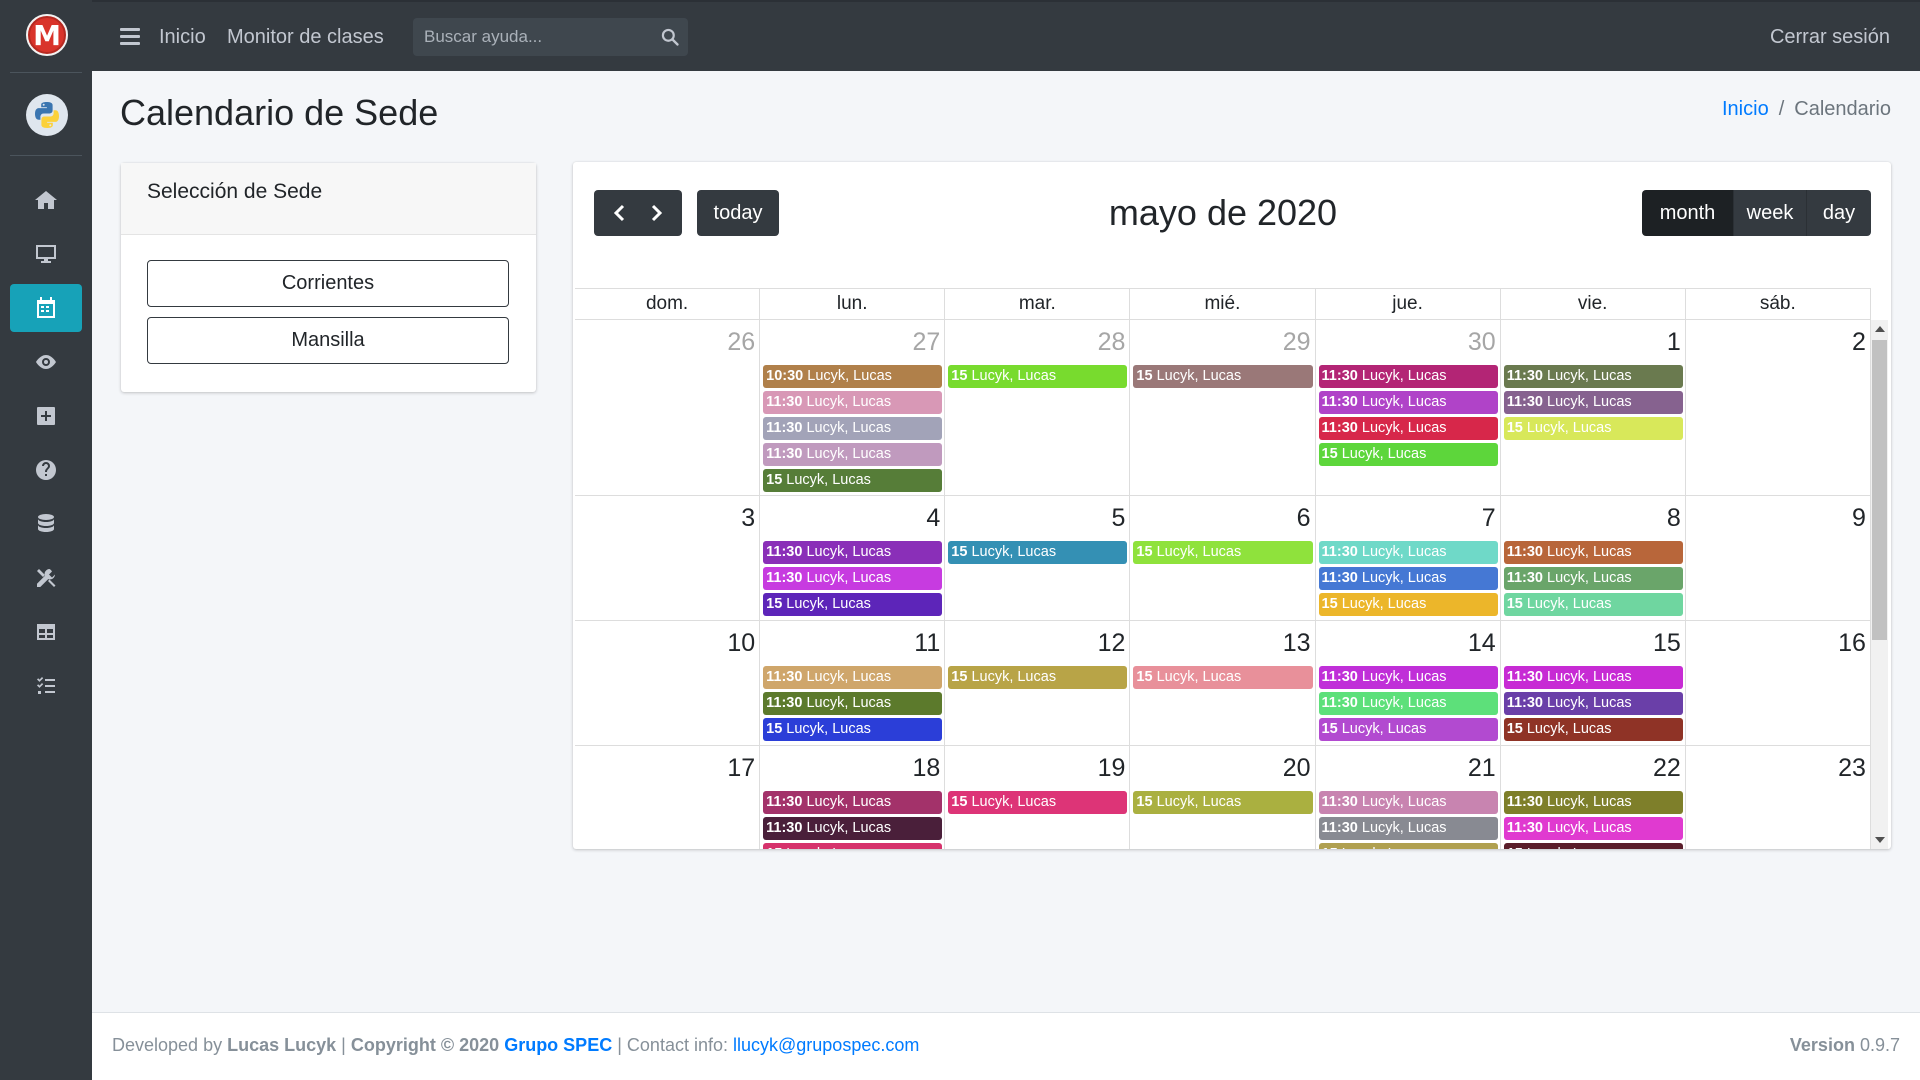 The height and width of the screenshot is (1080, 1920). I want to click on view-month-button: month, so click(1687, 213).